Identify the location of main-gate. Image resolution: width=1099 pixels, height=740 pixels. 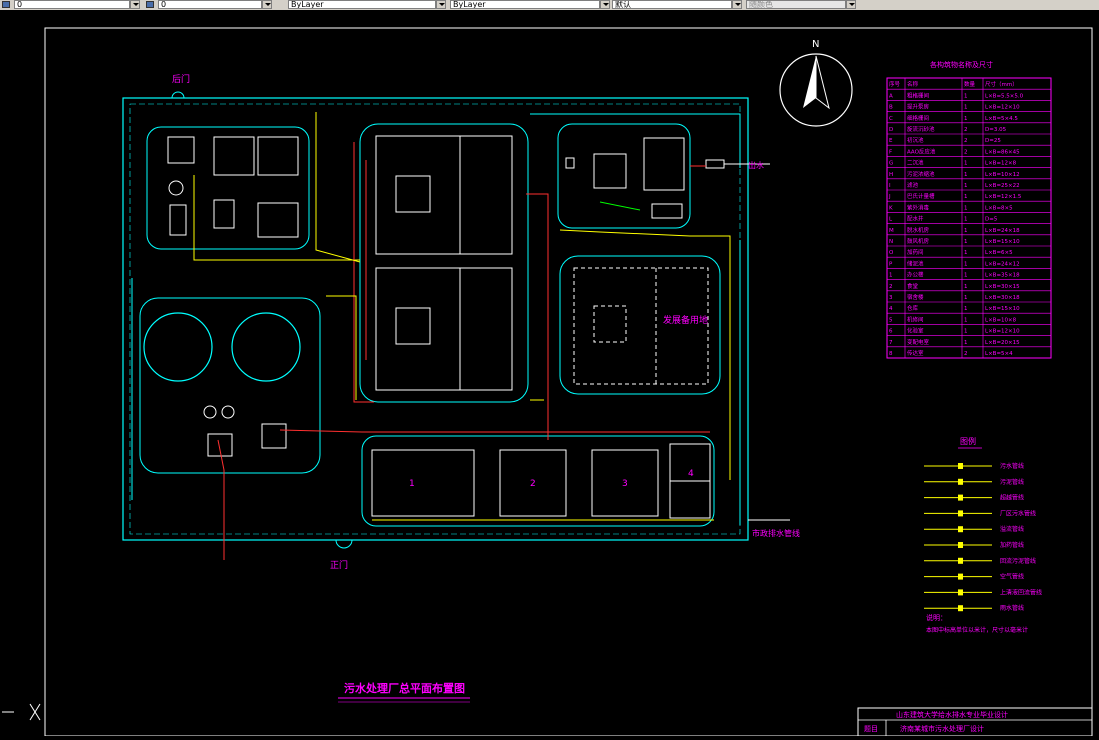
(344, 544).